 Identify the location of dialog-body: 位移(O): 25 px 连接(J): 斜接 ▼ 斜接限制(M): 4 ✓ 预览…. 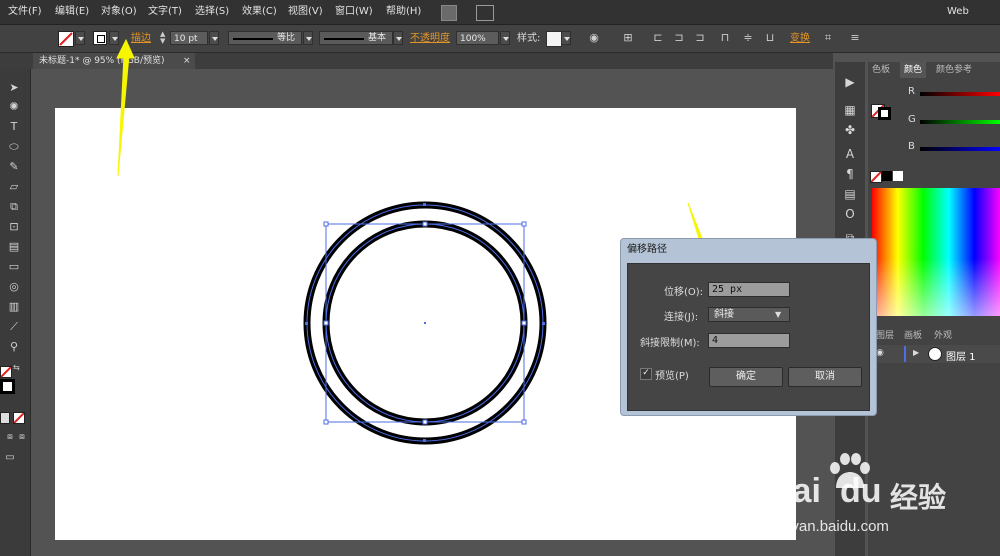
(748, 337).